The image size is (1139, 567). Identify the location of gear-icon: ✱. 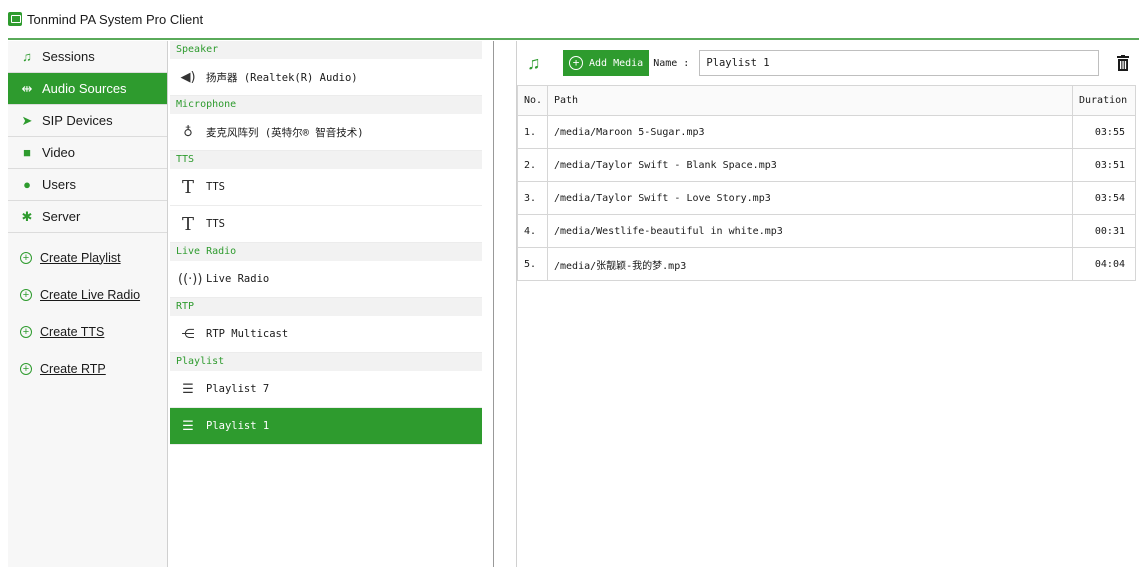
(27, 216).